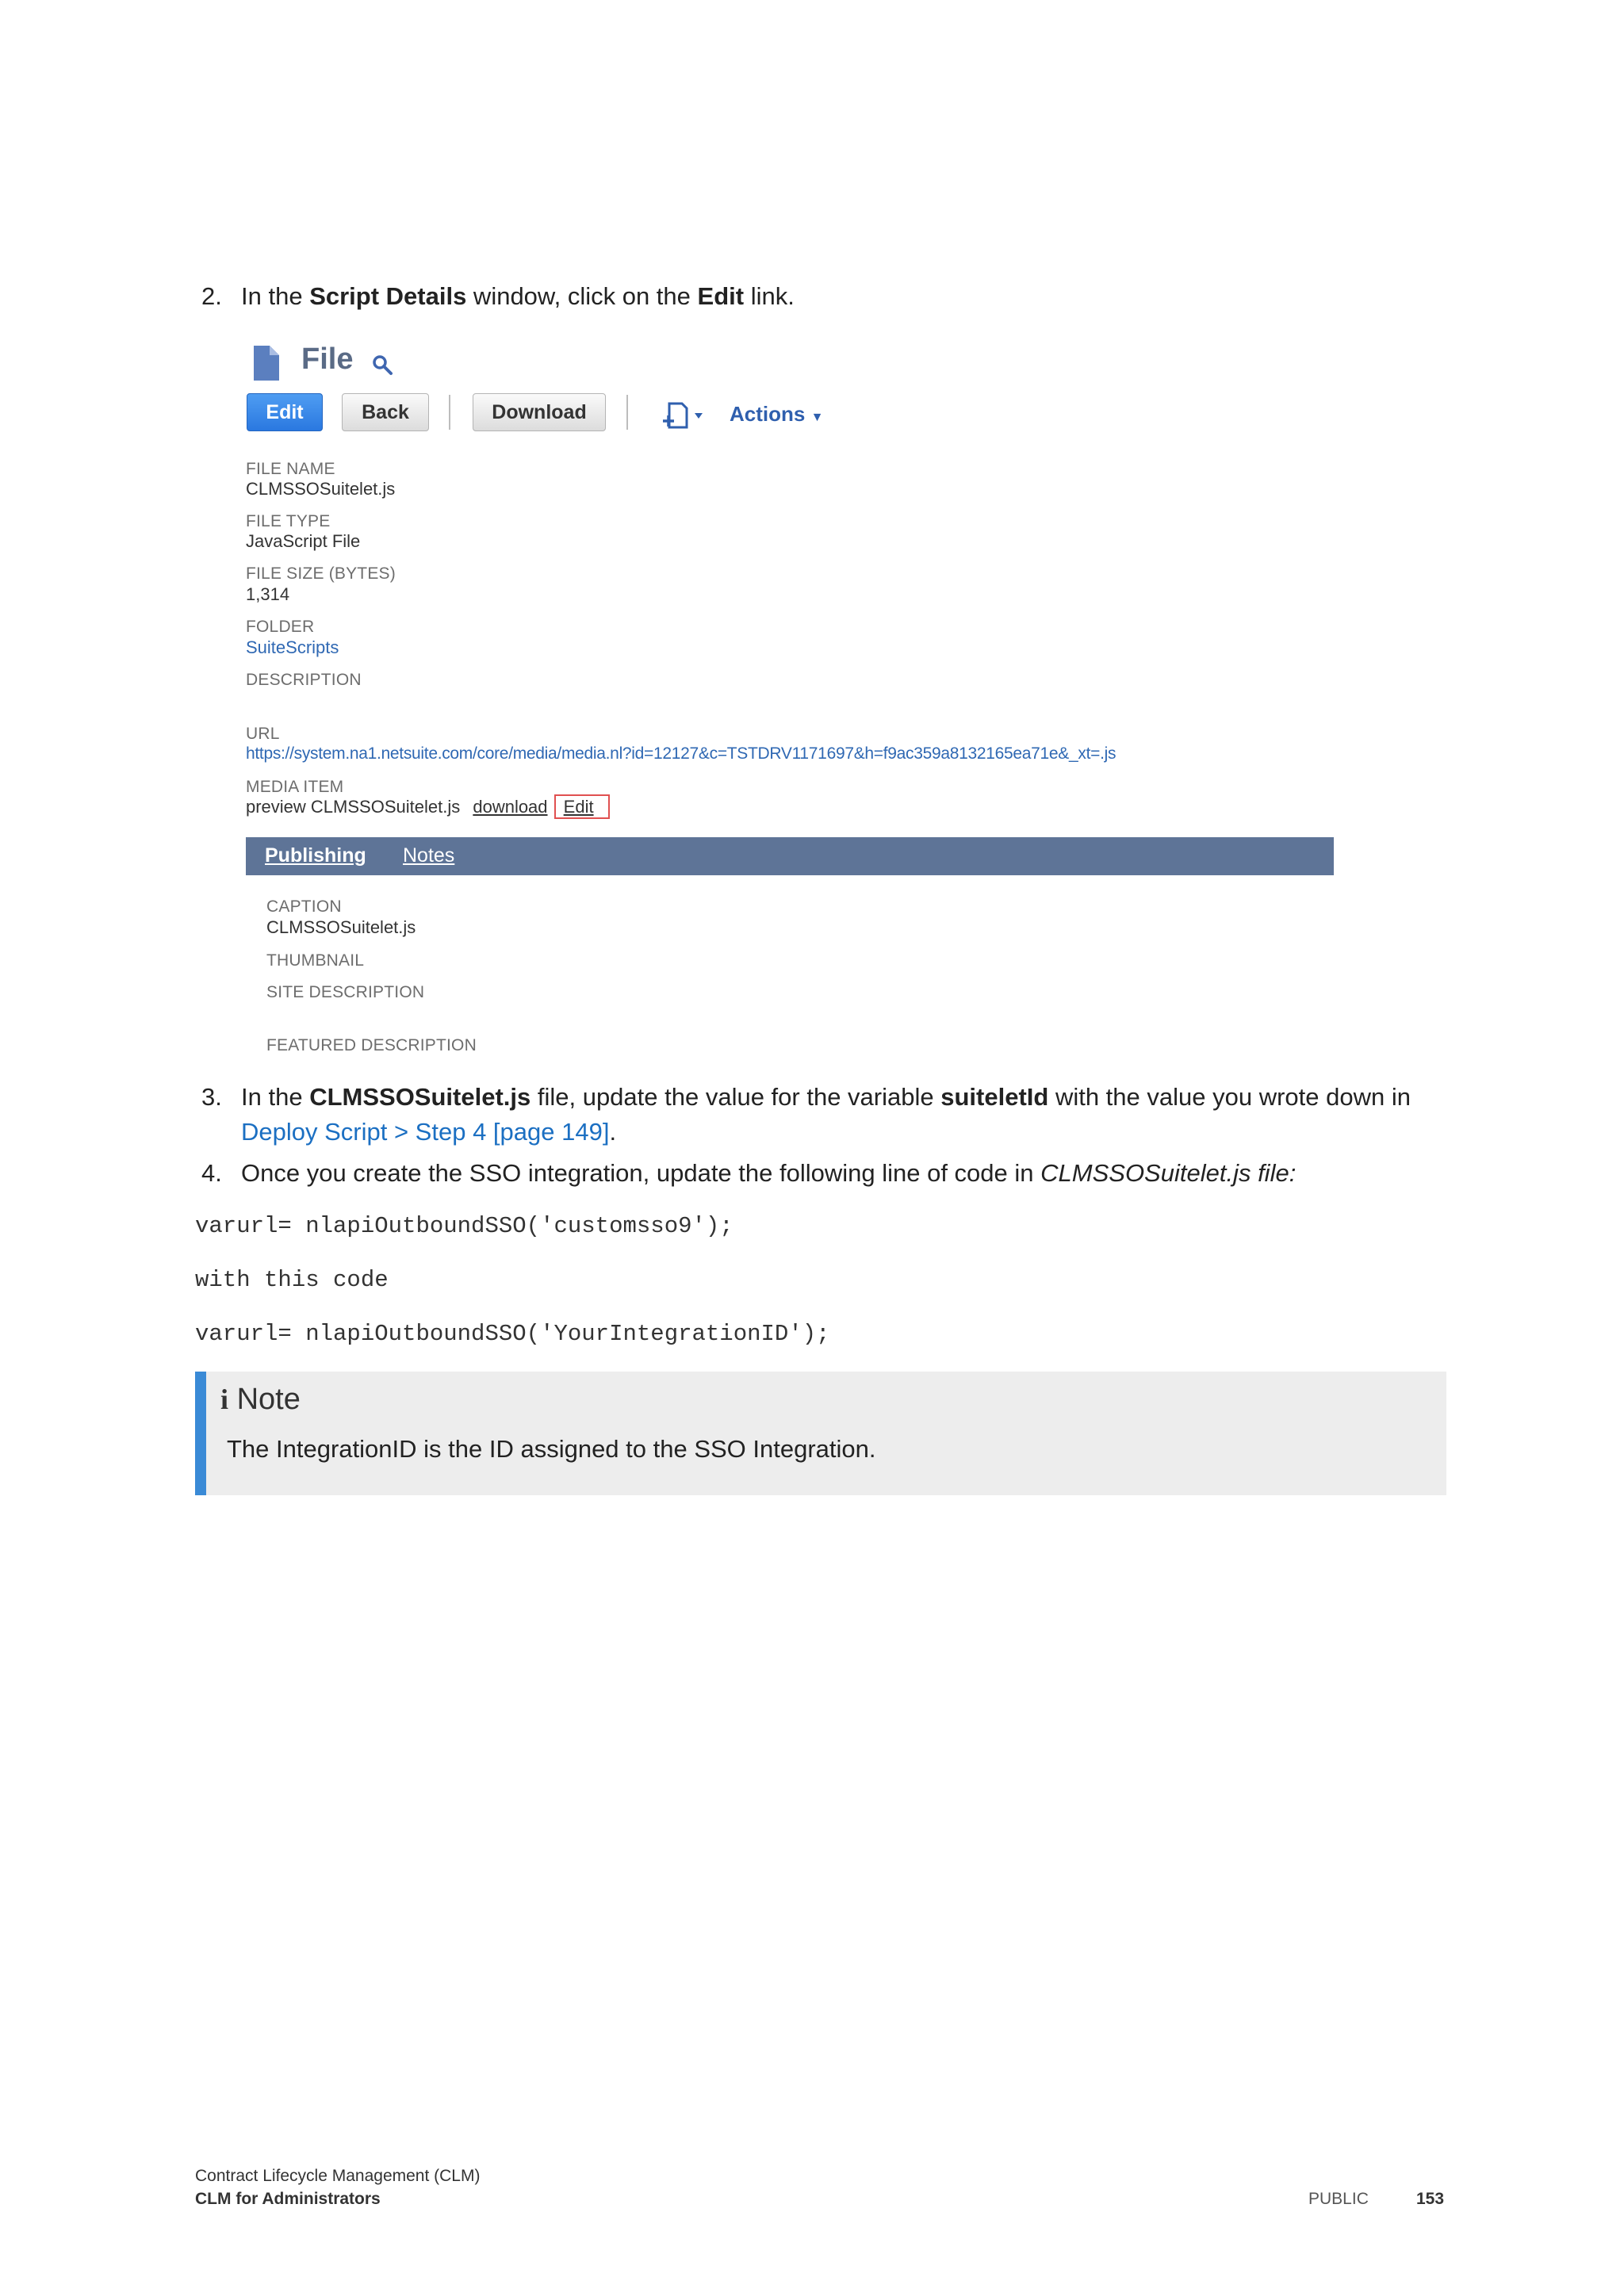 This screenshot has width=1624, height=2296. What do you see at coordinates (288, 521) in the screenshot?
I see `file-type-label: FILE TYPE` at bounding box center [288, 521].